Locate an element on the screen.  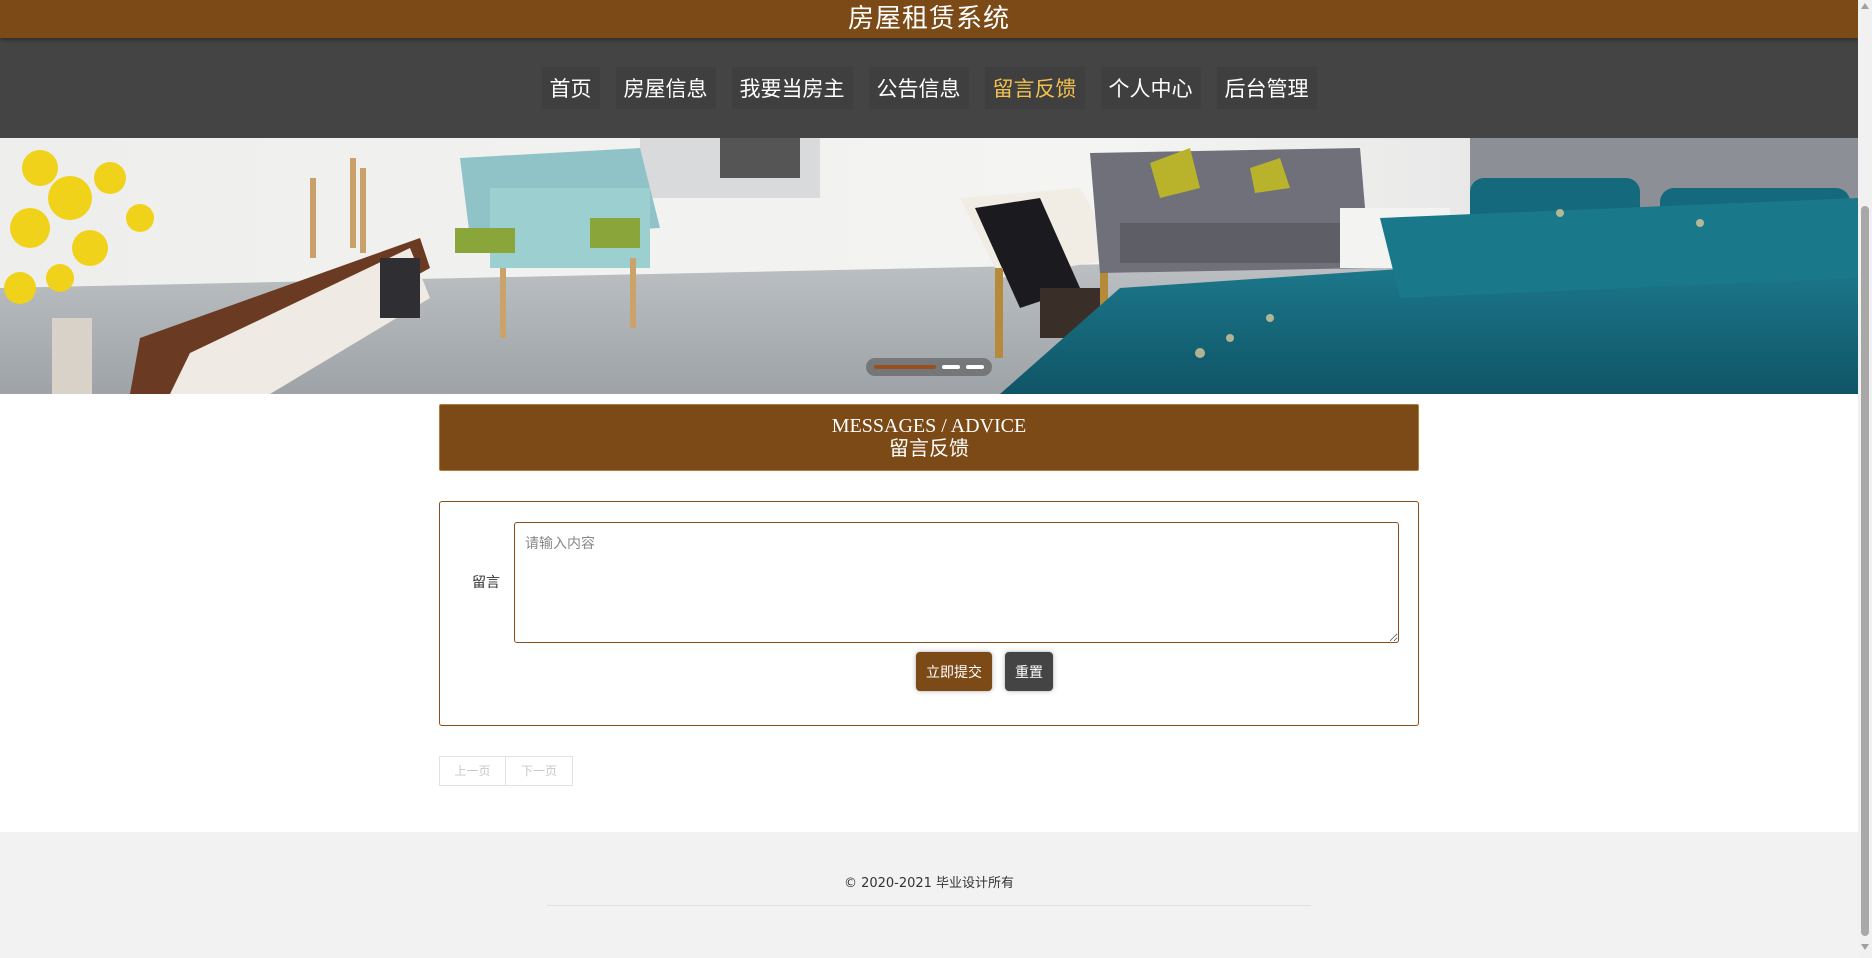
section-header: MESSAGES / ADVICE 留言反馈 is located at coordinates (929, 437).